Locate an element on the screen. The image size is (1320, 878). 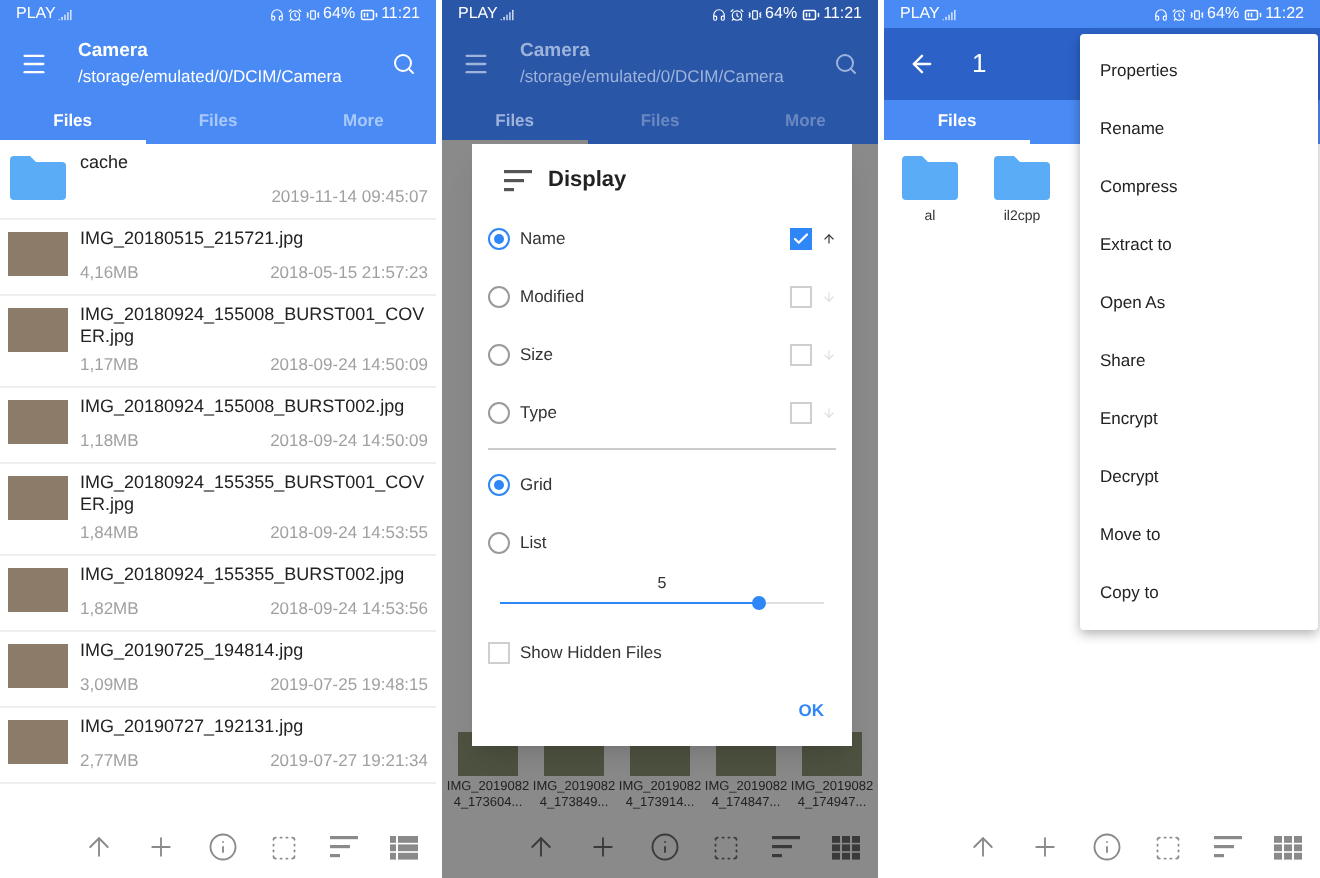
back-icon is located at coordinates (922, 64).